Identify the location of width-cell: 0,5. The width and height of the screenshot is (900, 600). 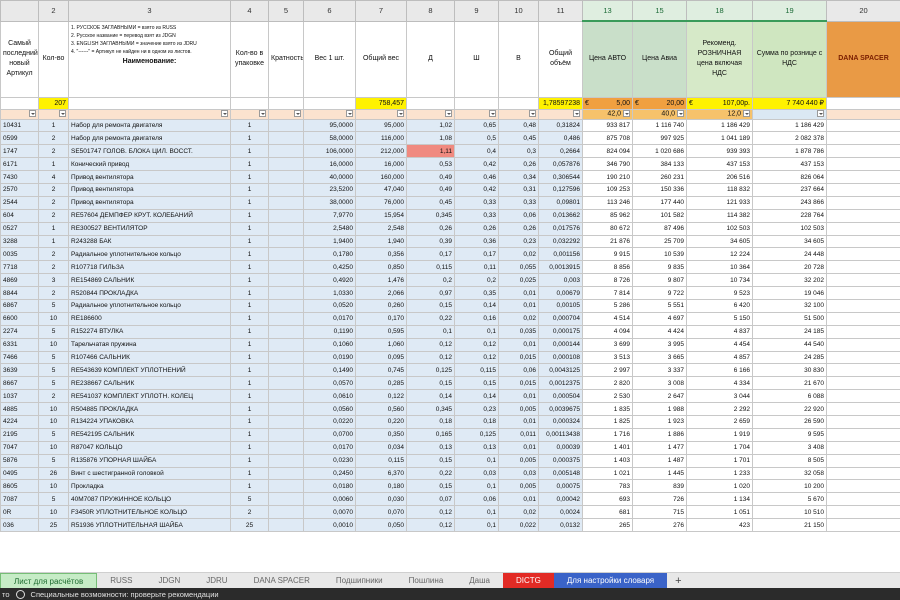
(476, 138).